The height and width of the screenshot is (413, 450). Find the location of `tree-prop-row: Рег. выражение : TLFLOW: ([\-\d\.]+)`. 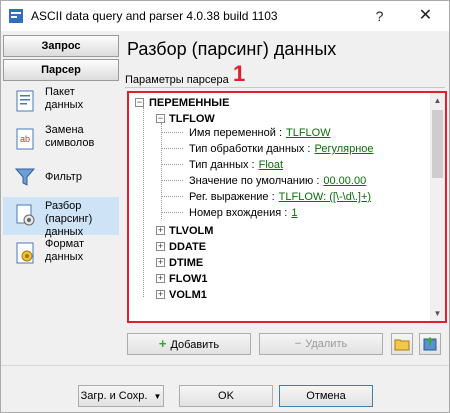

tree-prop-row: Рег. выражение : TLFLOW: ([\-\d\.]+) is located at coordinates (280, 197).